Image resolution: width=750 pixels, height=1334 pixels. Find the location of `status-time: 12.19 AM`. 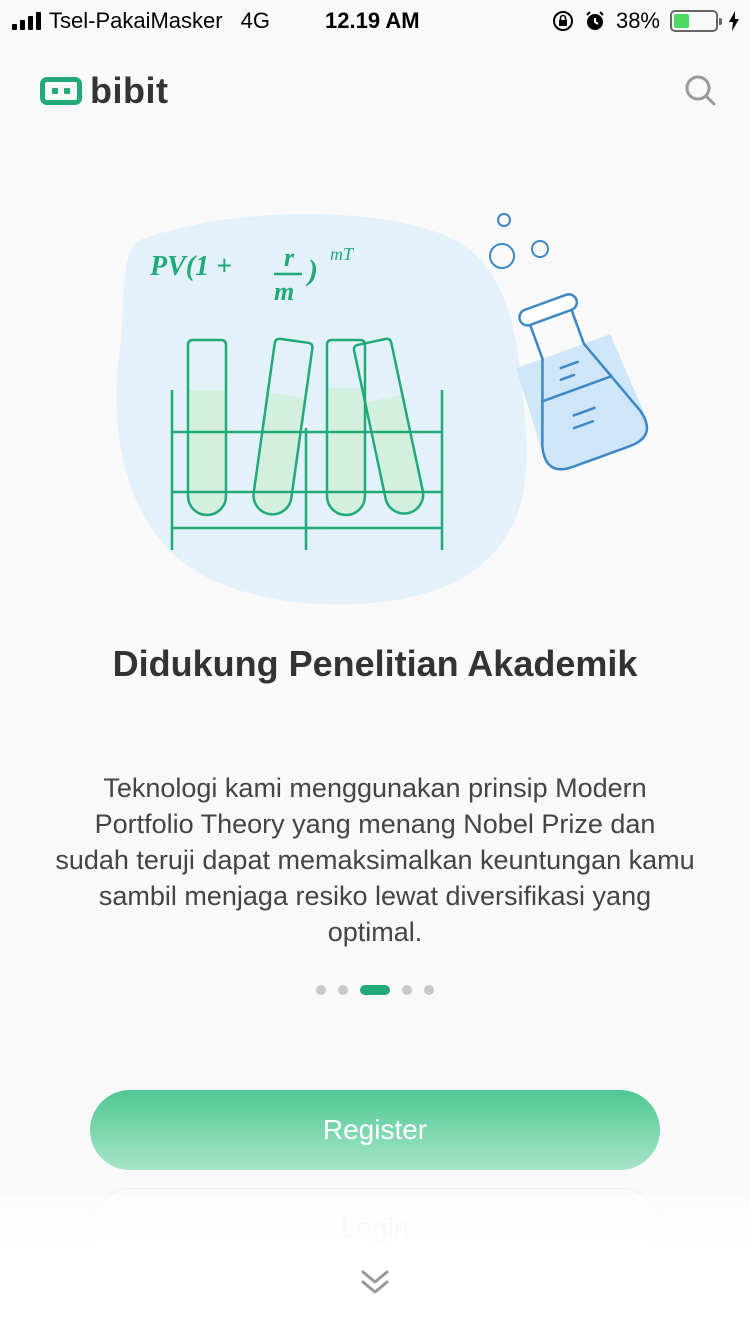

status-time: 12.19 AM is located at coordinates (372, 20).